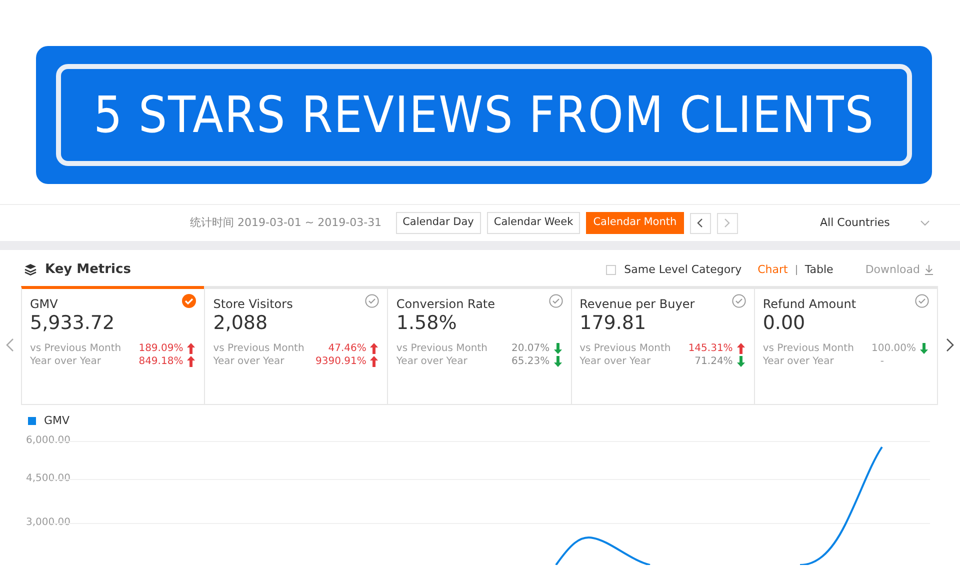 The height and width of the screenshot is (575, 960). Describe the element at coordinates (530, 348) in the screenshot. I see `change-value: 20.07%` at that location.